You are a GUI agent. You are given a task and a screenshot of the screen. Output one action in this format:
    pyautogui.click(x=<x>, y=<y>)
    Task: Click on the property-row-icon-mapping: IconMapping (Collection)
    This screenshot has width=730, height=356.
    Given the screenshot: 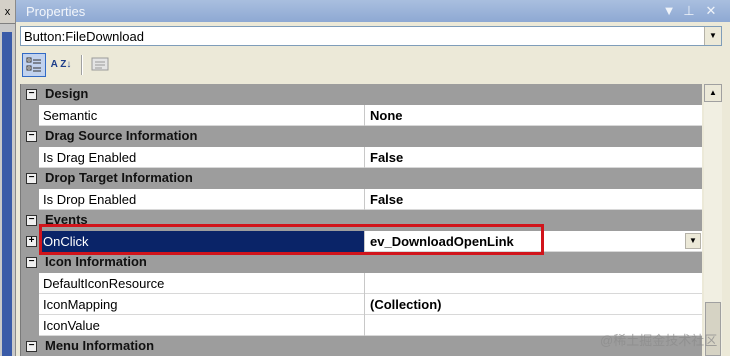 What is the action you would take?
    pyautogui.click(x=361, y=304)
    